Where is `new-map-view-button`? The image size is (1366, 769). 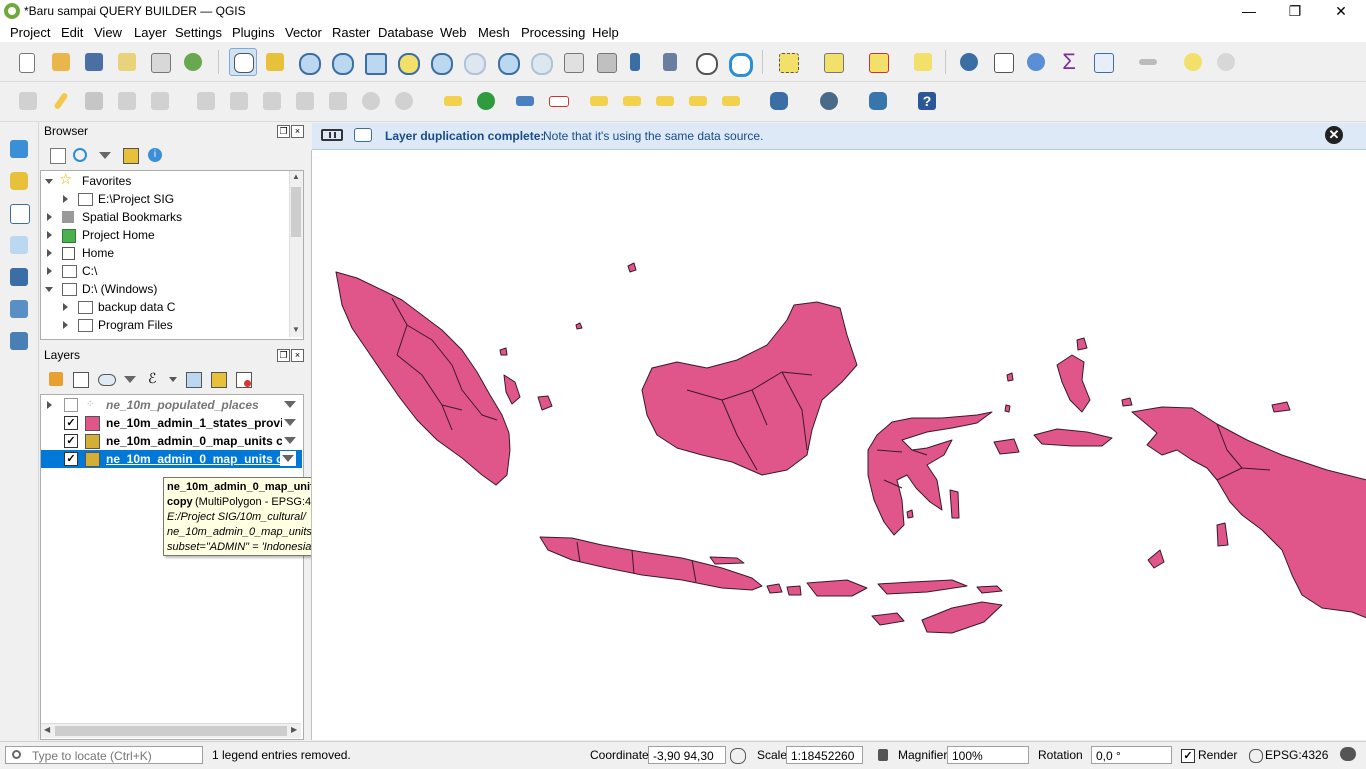
new-map-view-button is located at coordinates (573, 62).